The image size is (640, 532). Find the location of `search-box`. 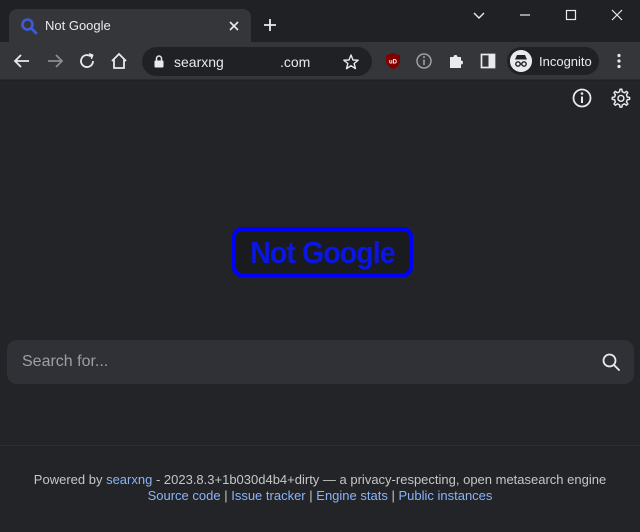

search-box is located at coordinates (320, 362).